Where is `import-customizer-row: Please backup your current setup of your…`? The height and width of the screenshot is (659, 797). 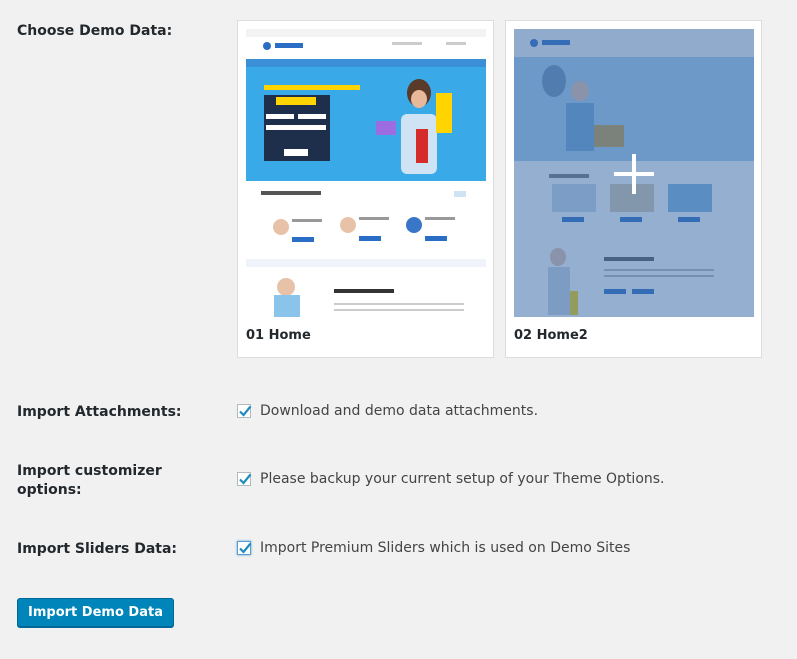
import-customizer-row: Please backup your current setup of your… is located at coordinates (451, 479).